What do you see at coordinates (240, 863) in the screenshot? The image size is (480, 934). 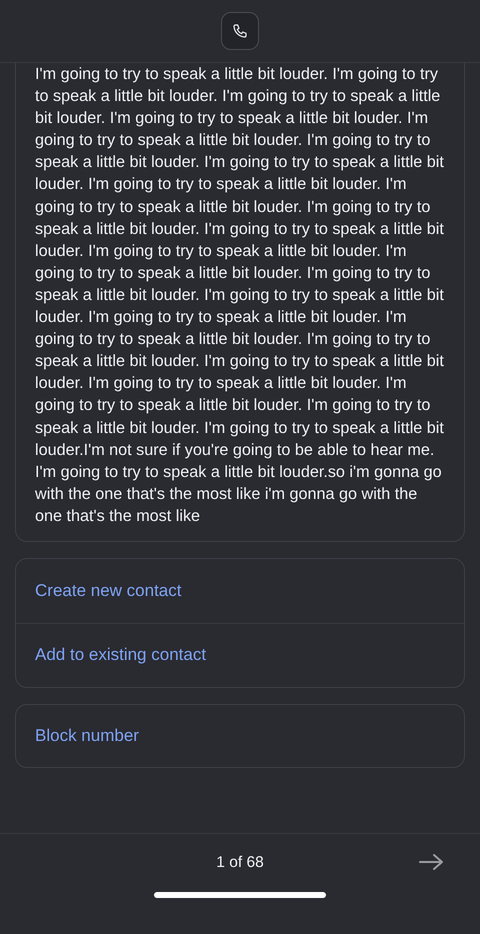 I see `page-counter: 1 of 68` at bounding box center [240, 863].